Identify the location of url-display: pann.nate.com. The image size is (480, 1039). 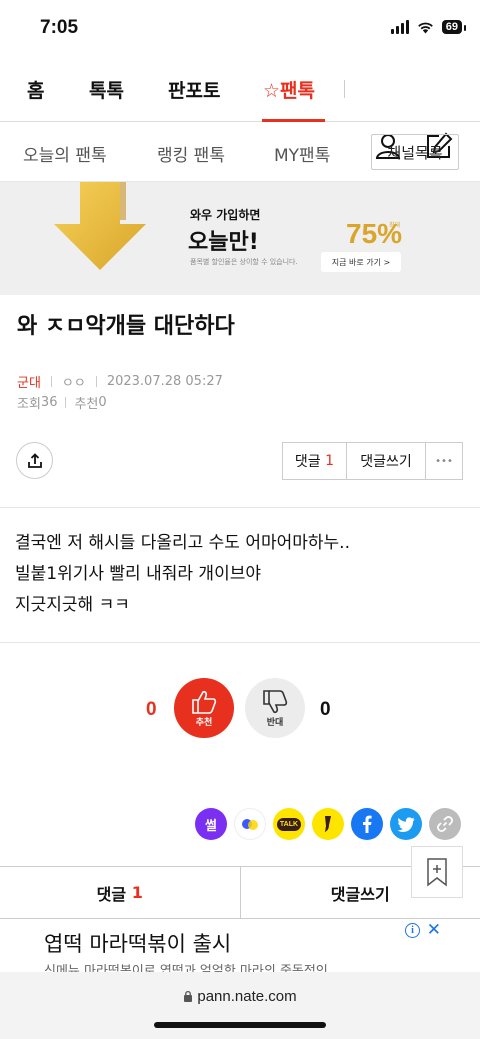
(240, 996).